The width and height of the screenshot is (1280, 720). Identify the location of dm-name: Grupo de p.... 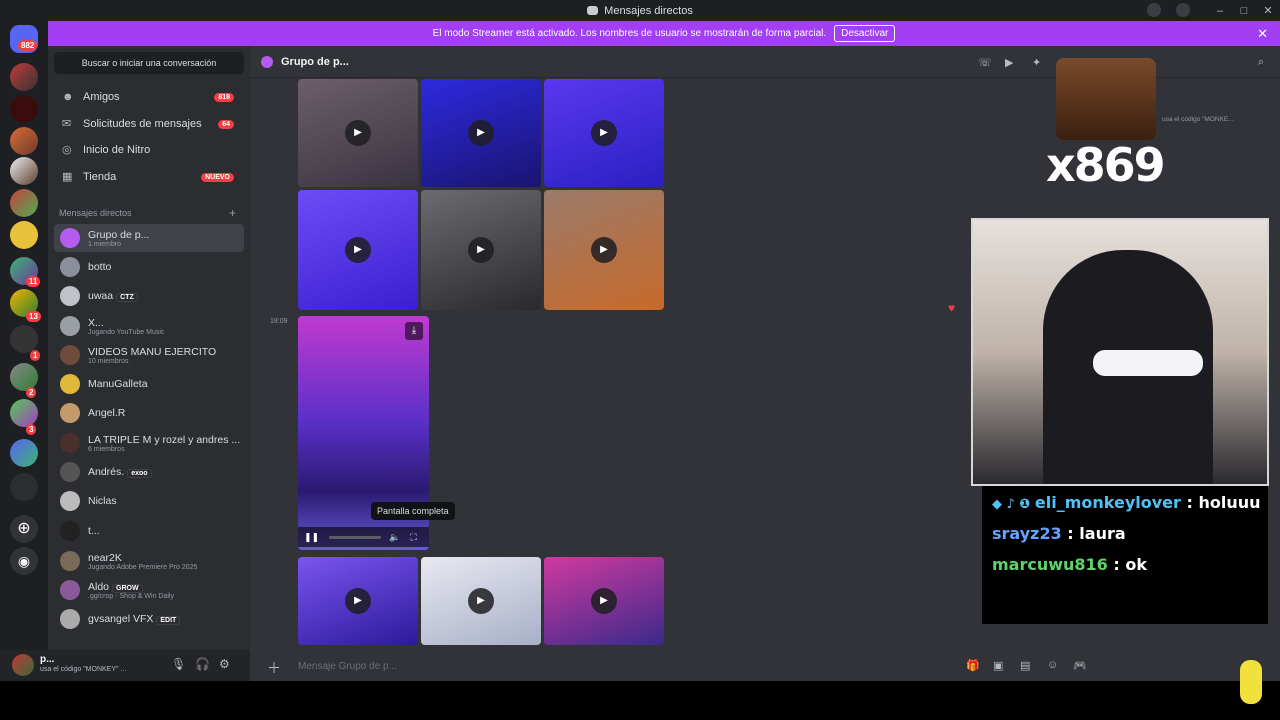
(119, 234).